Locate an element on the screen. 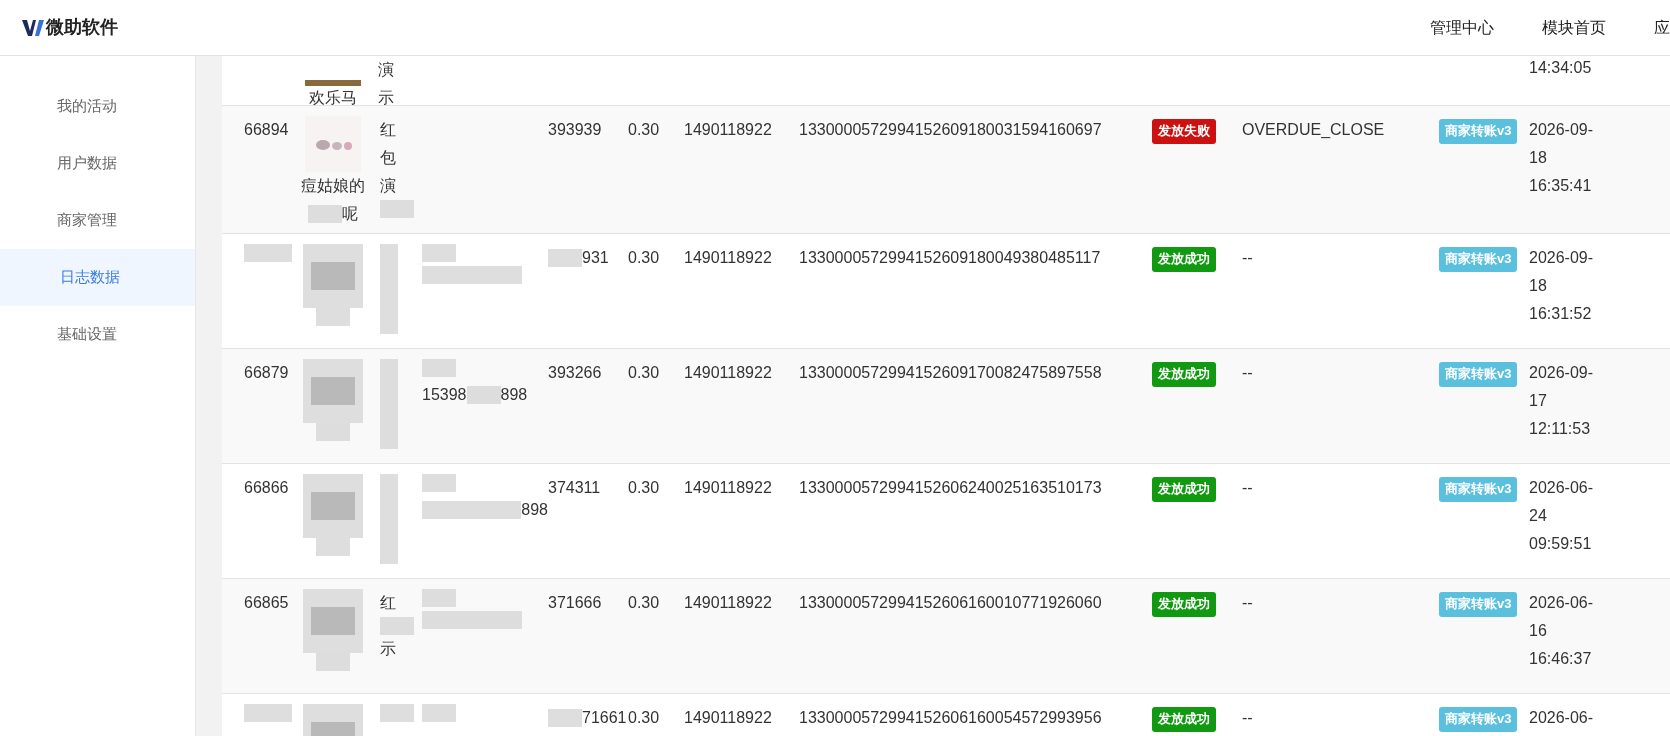  name-text: 演示 is located at coordinates (386, 84).